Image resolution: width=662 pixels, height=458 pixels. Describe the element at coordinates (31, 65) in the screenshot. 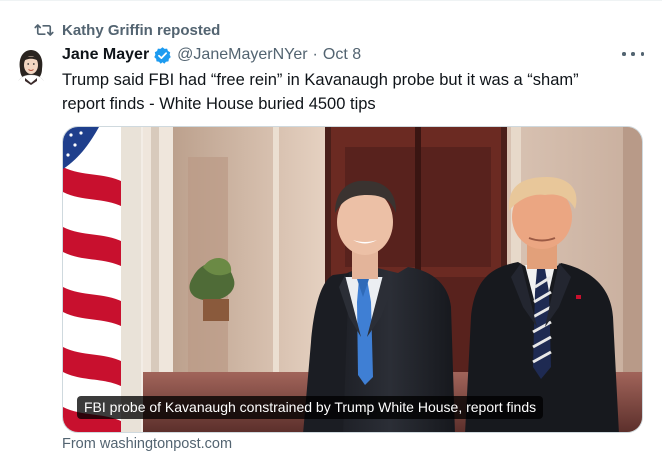

I see `avatar` at that location.